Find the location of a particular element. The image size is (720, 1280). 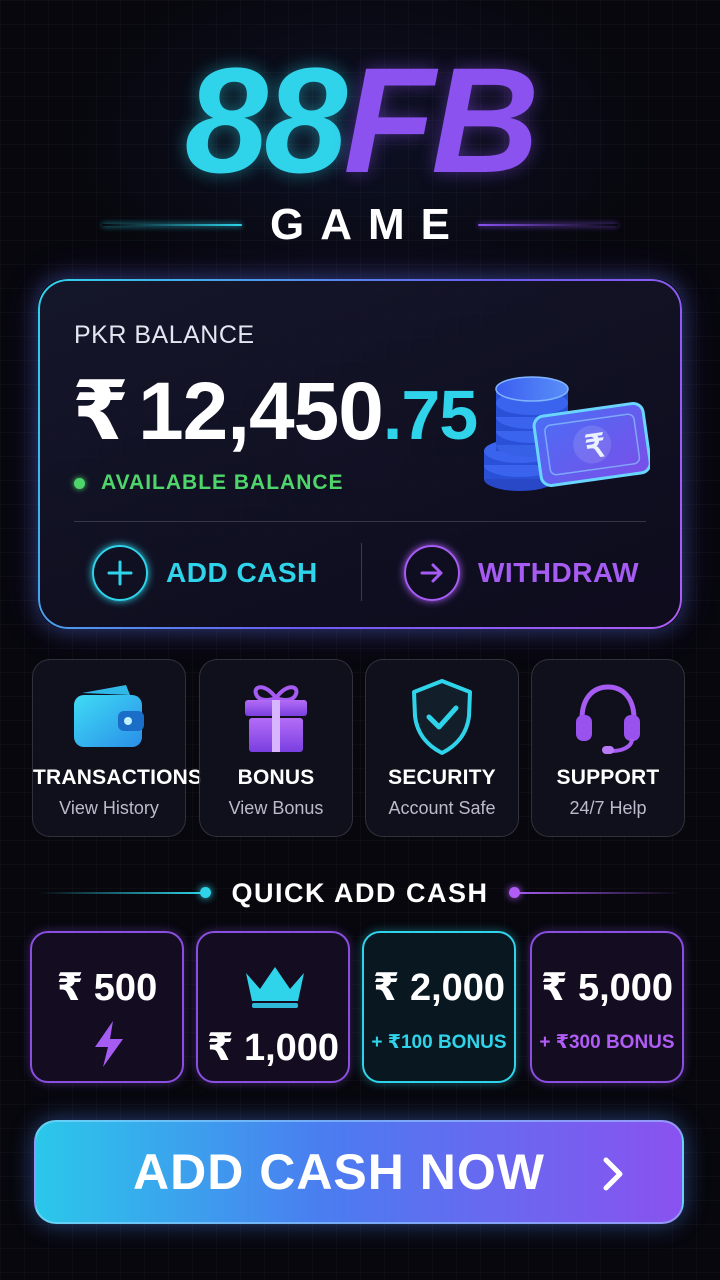

add-cash-now-label: ADD CASH NOW is located at coordinates (339, 1172).